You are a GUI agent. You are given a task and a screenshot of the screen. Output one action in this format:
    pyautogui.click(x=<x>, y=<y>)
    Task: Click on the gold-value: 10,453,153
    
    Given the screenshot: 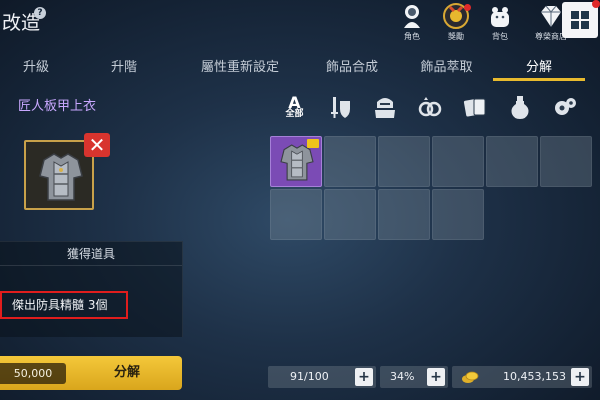 What is the action you would take?
    pyautogui.click(x=534, y=376)
    